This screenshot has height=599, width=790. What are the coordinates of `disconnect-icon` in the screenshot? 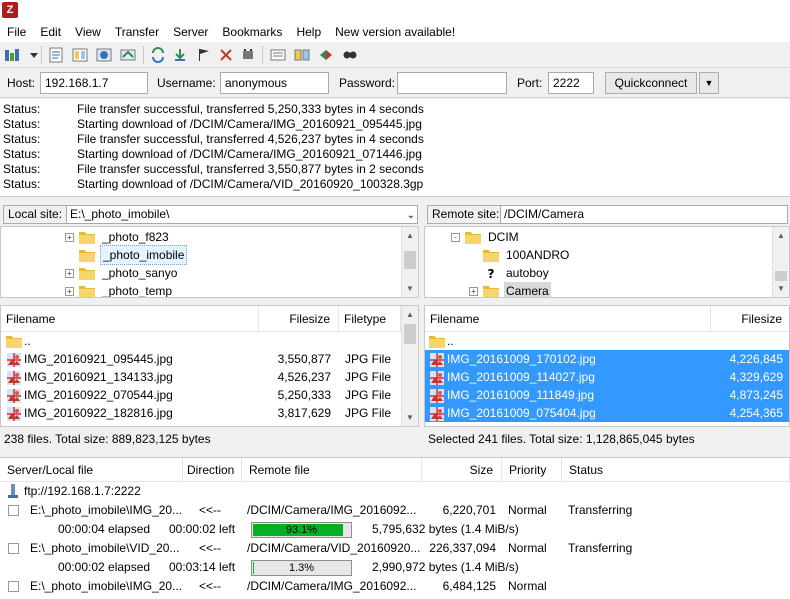 It's located at (226, 55).